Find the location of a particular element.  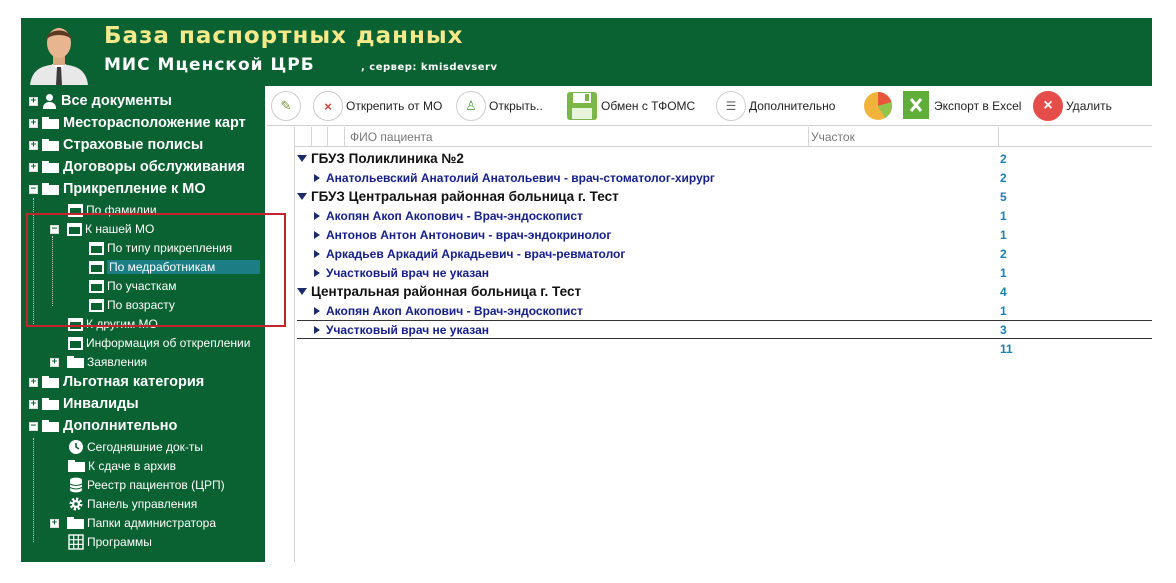

sidebar-item-contracts: + Договоры обслуживания is located at coordinates (137, 167).